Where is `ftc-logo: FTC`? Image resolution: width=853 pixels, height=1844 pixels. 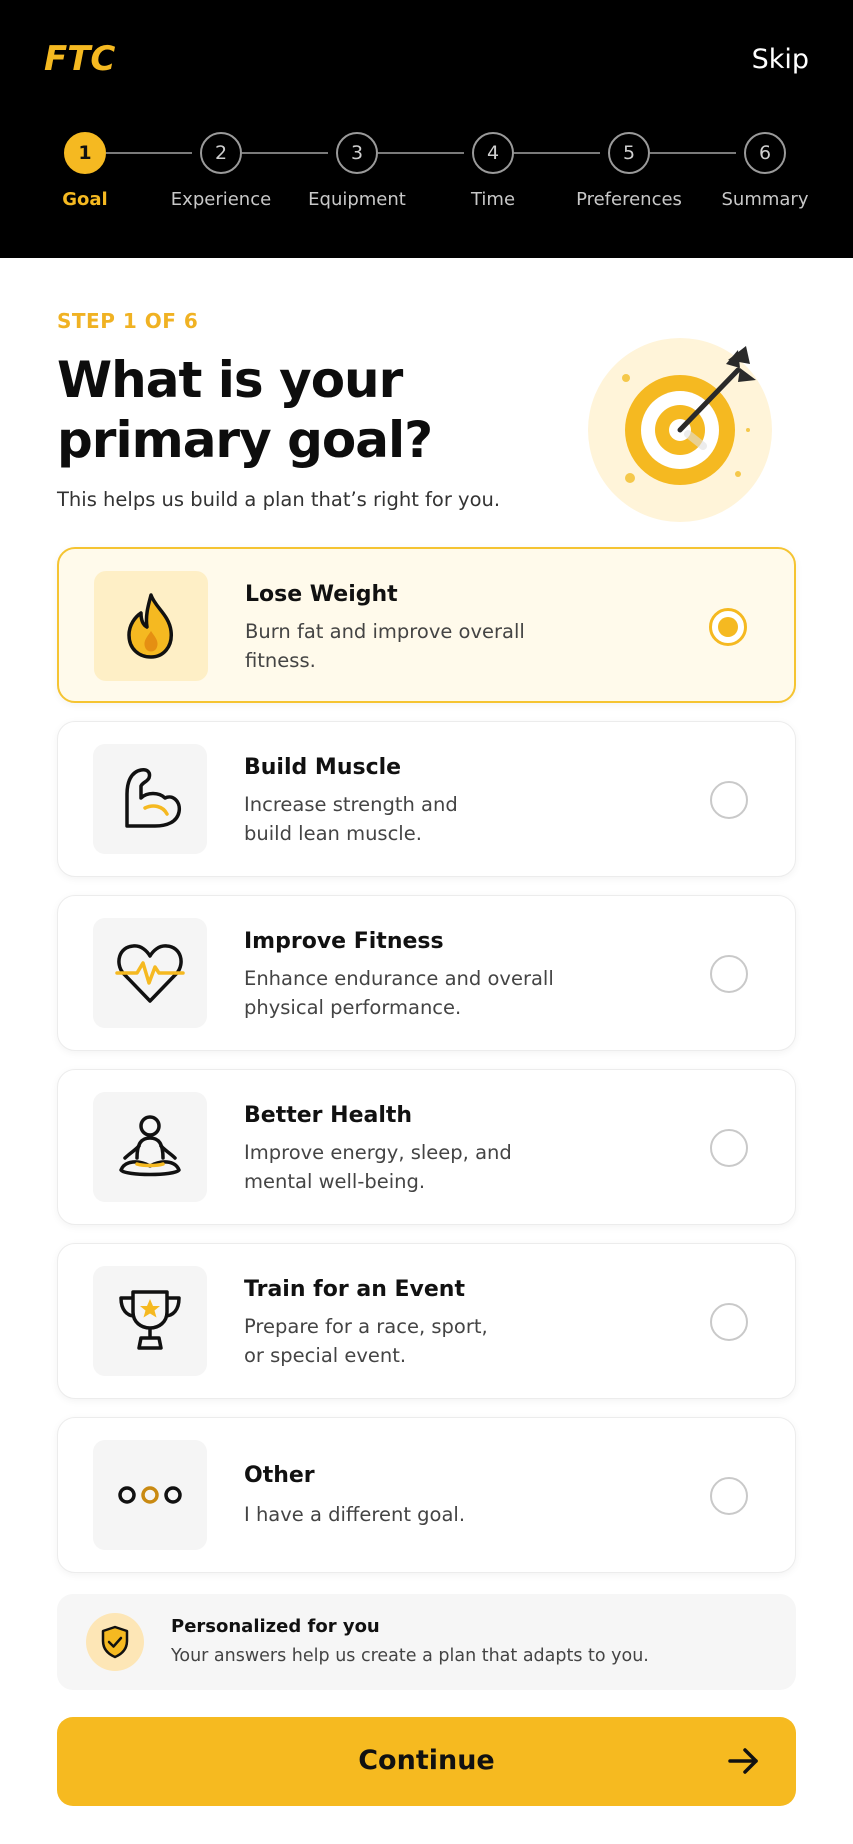 ftc-logo: FTC is located at coordinates (79, 58).